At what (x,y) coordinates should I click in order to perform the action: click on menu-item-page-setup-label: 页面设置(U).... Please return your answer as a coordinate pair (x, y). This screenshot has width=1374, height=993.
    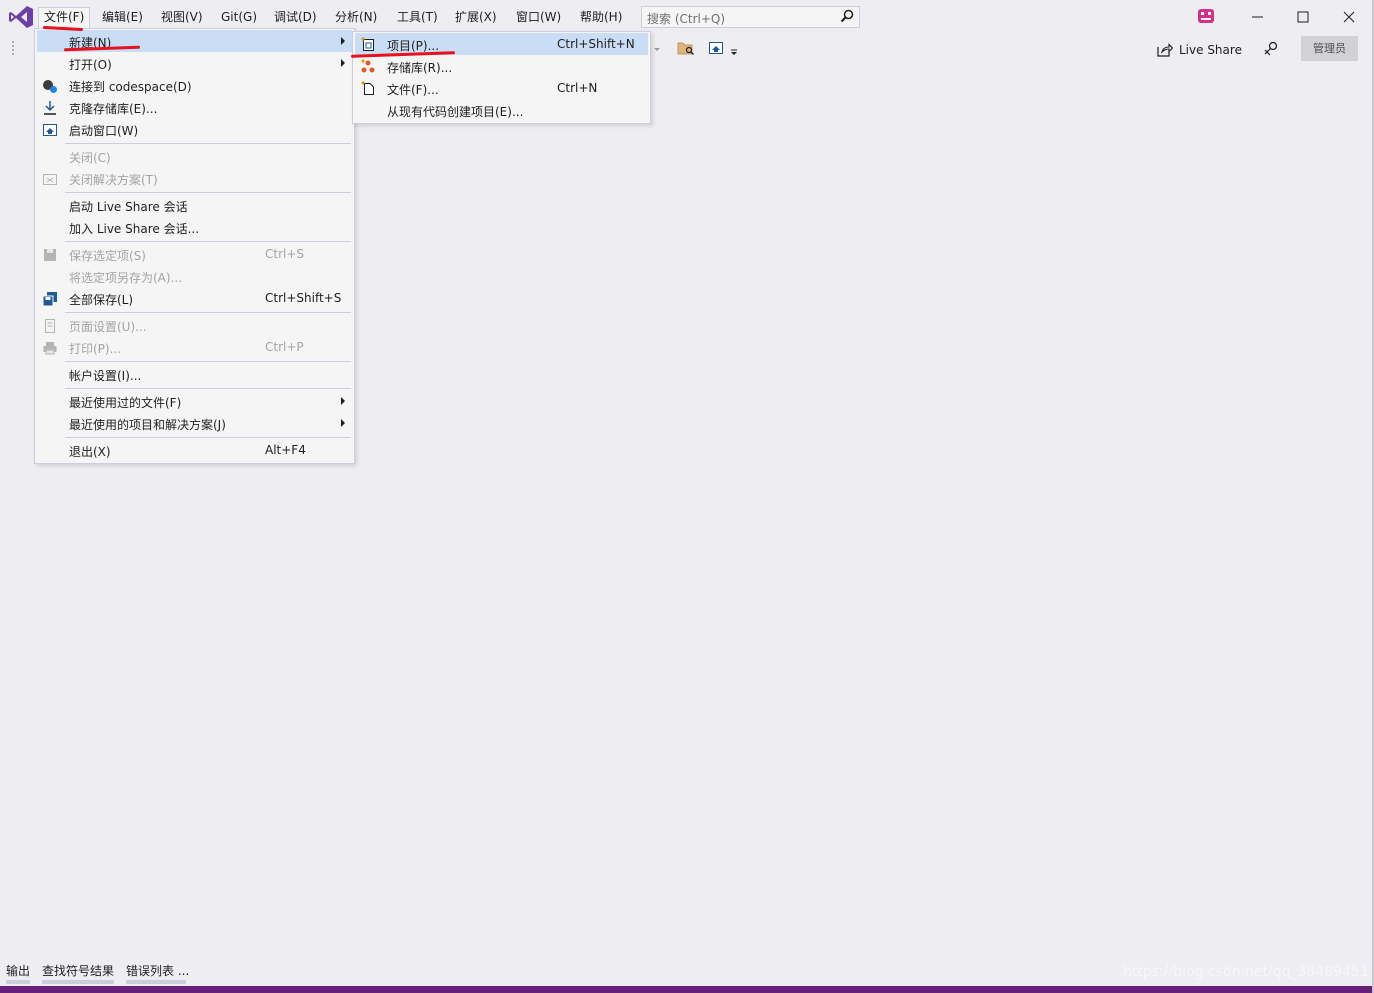
    Looking at the image, I should click on (108, 327).